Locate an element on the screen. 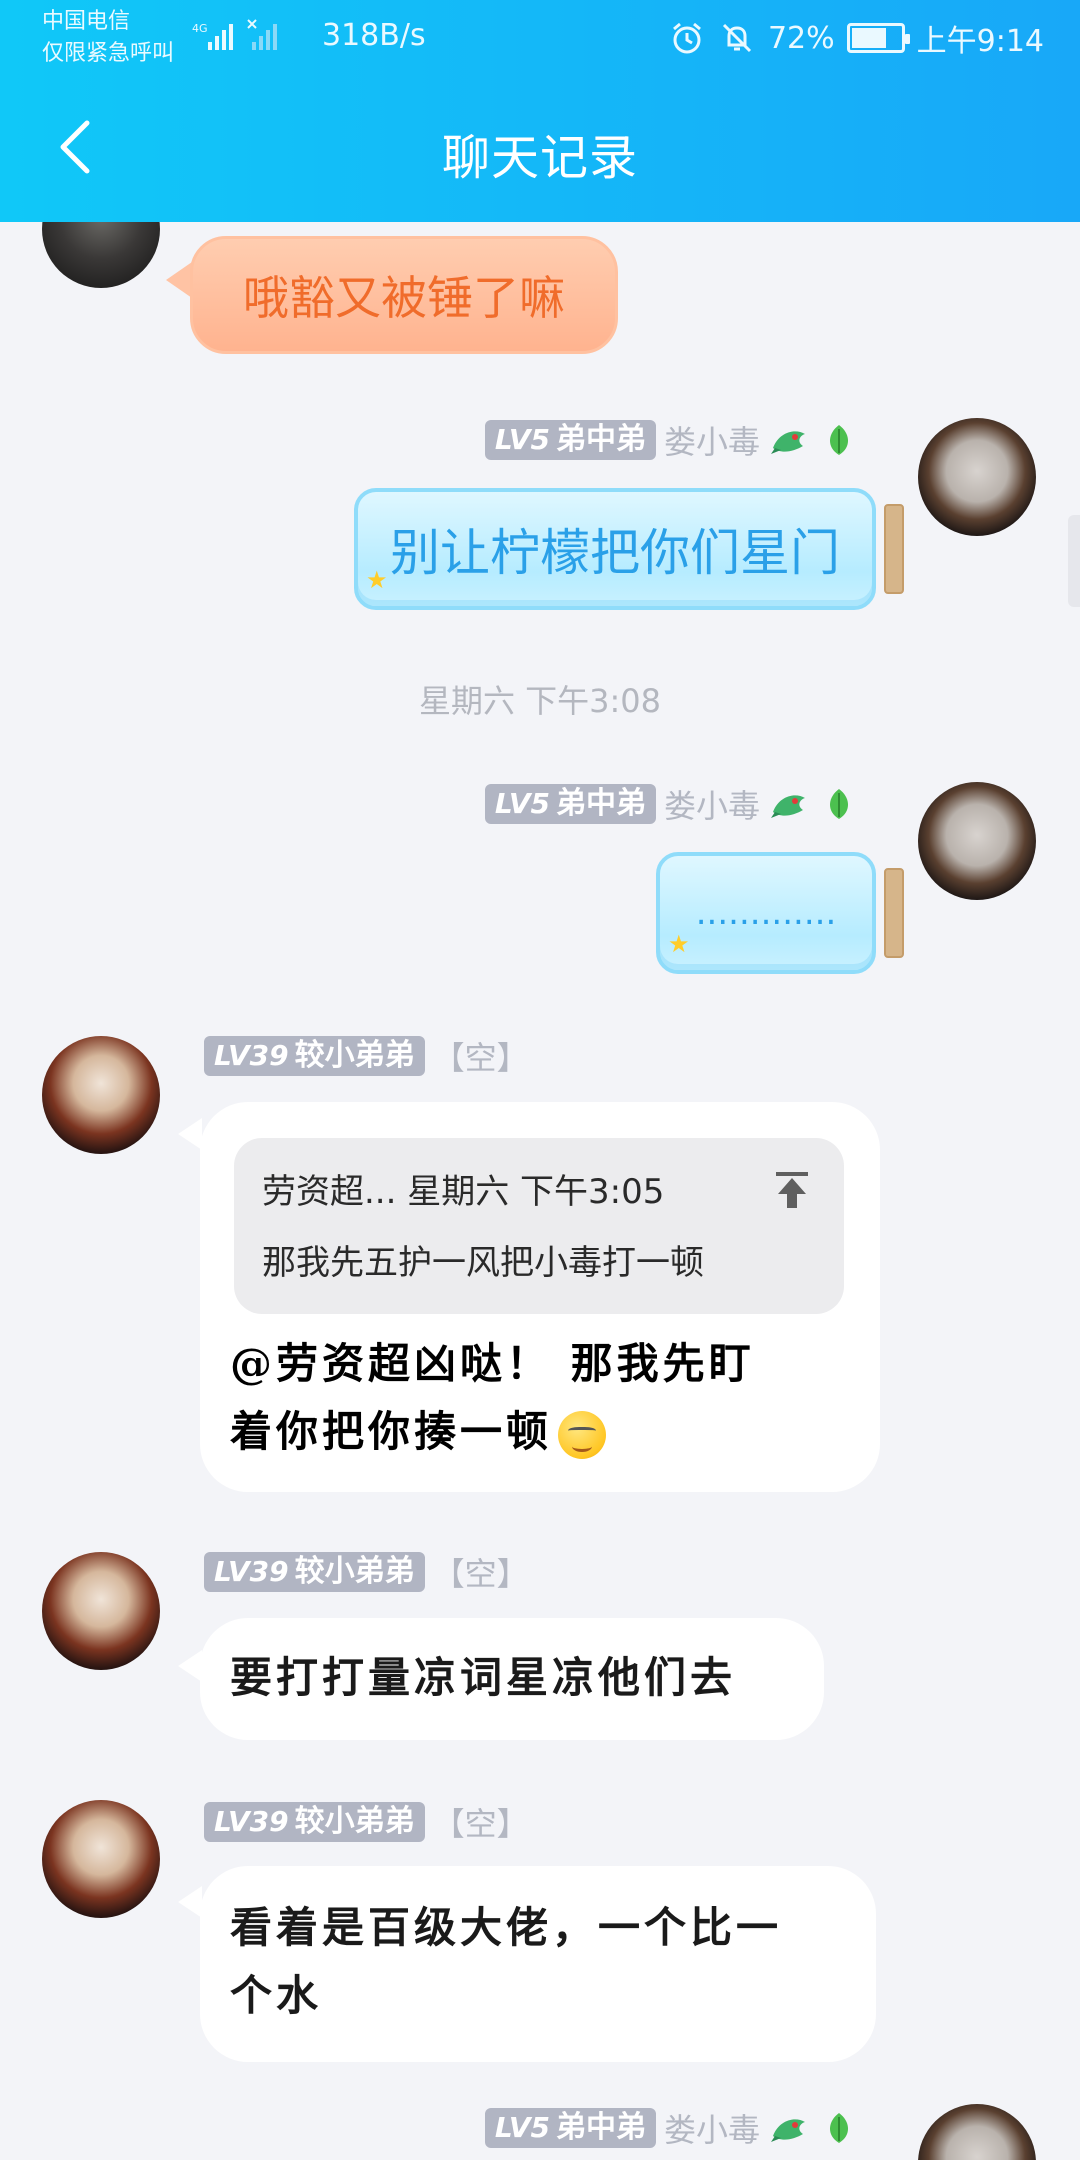  signal-icon: 4G is located at coordinates (240, 36).